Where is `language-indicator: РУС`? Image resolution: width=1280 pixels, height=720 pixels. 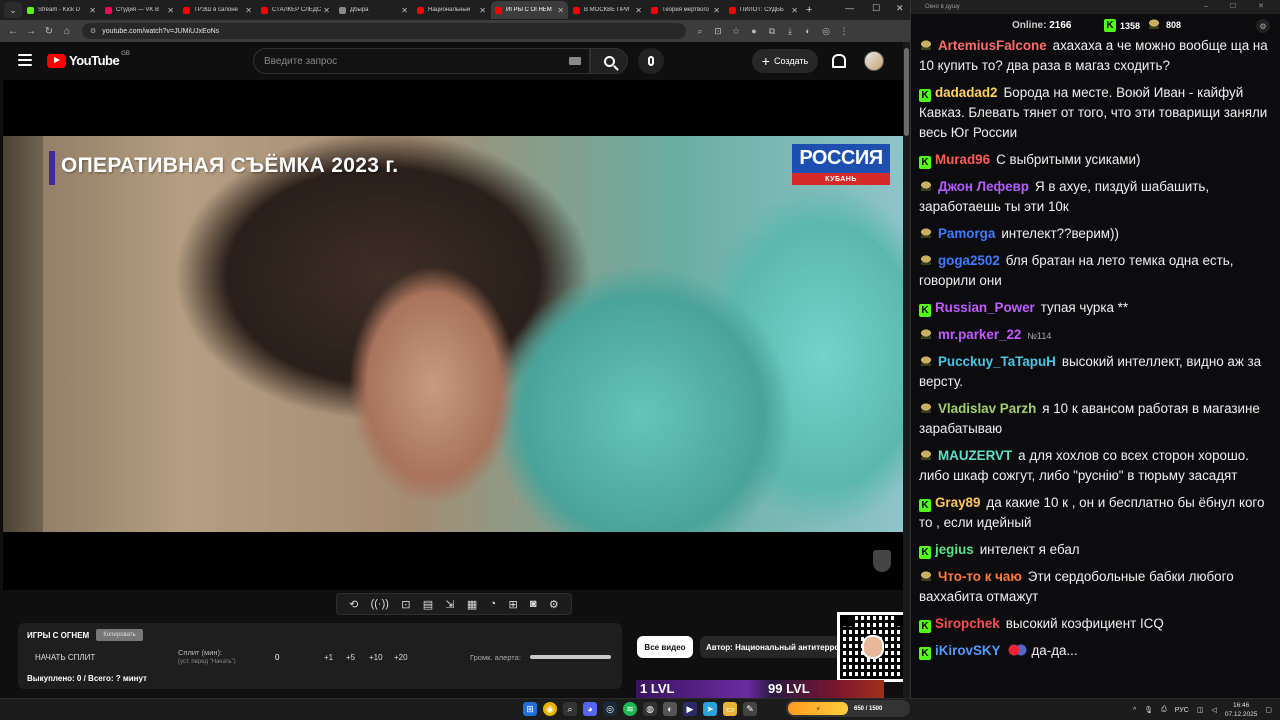 language-indicator: РУС is located at coordinates (1182, 710).